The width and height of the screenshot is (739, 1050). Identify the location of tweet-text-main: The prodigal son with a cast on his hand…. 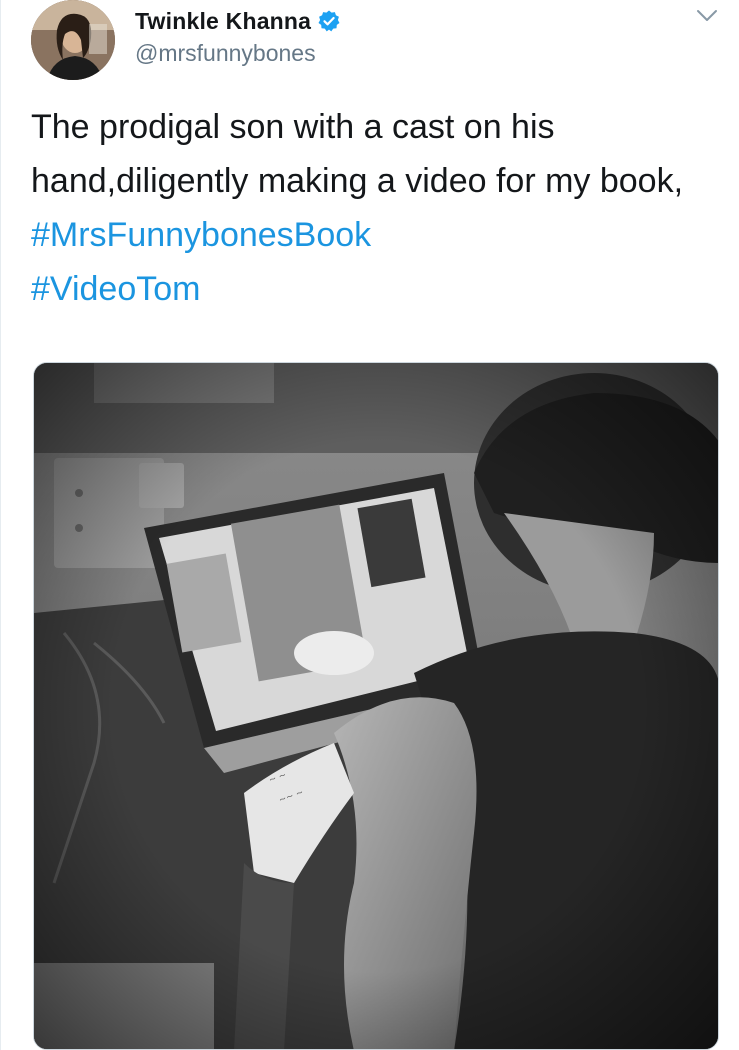
(357, 154).